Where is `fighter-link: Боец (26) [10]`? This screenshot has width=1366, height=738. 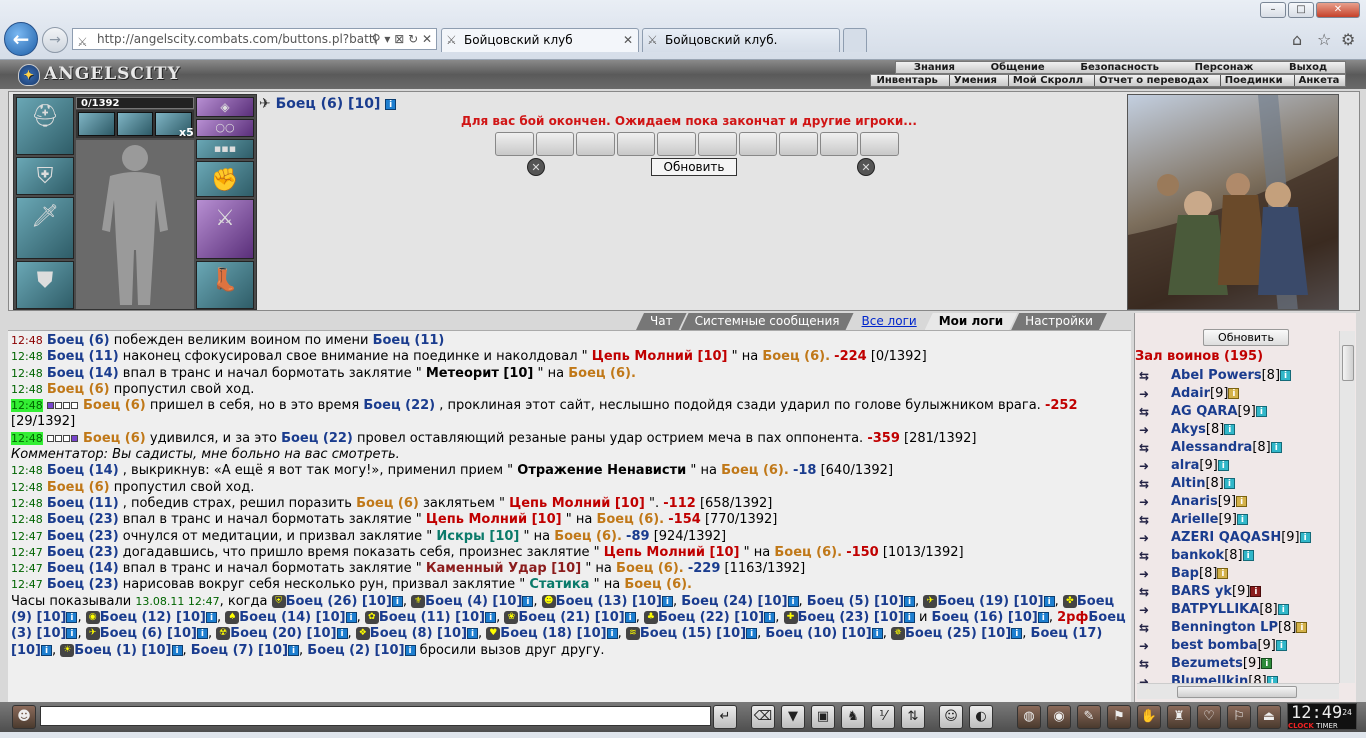 fighter-link: Боец (26) [10] is located at coordinates (339, 601).